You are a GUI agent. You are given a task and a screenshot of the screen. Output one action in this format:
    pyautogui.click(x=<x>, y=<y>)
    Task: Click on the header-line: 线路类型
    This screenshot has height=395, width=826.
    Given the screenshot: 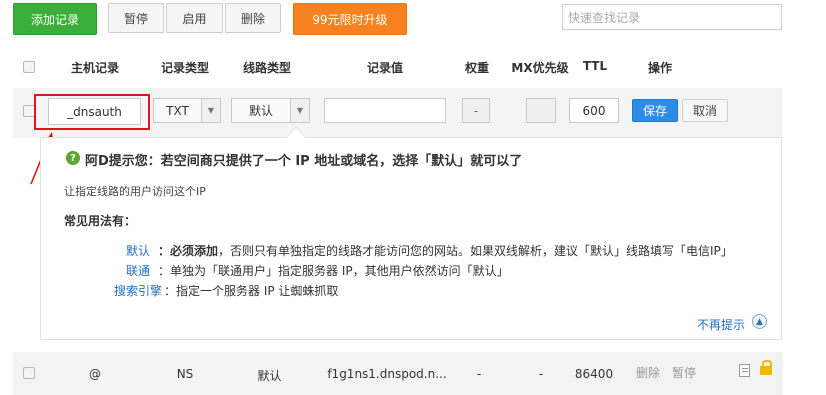 What is the action you would take?
    pyautogui.click(x=266, y=68)
    